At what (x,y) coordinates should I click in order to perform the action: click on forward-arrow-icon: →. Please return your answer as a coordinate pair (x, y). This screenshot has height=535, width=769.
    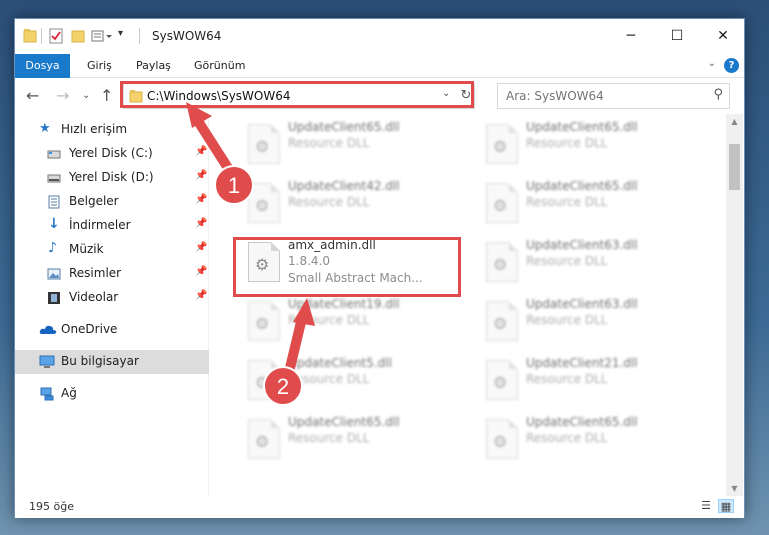
    Looking at the image, I should click on (62, 95).